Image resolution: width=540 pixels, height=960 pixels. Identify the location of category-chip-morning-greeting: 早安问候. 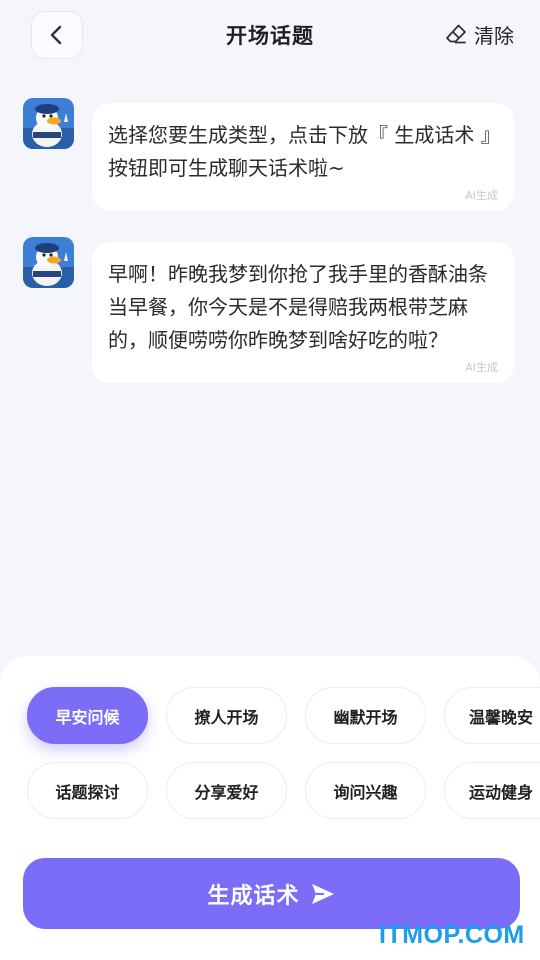
(87, 715).